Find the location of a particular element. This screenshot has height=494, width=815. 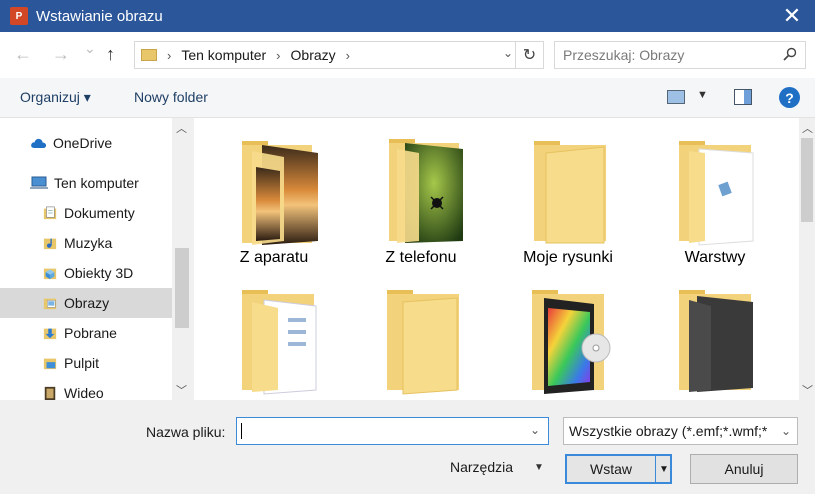

video-icon is located at coordinates (50, 393).